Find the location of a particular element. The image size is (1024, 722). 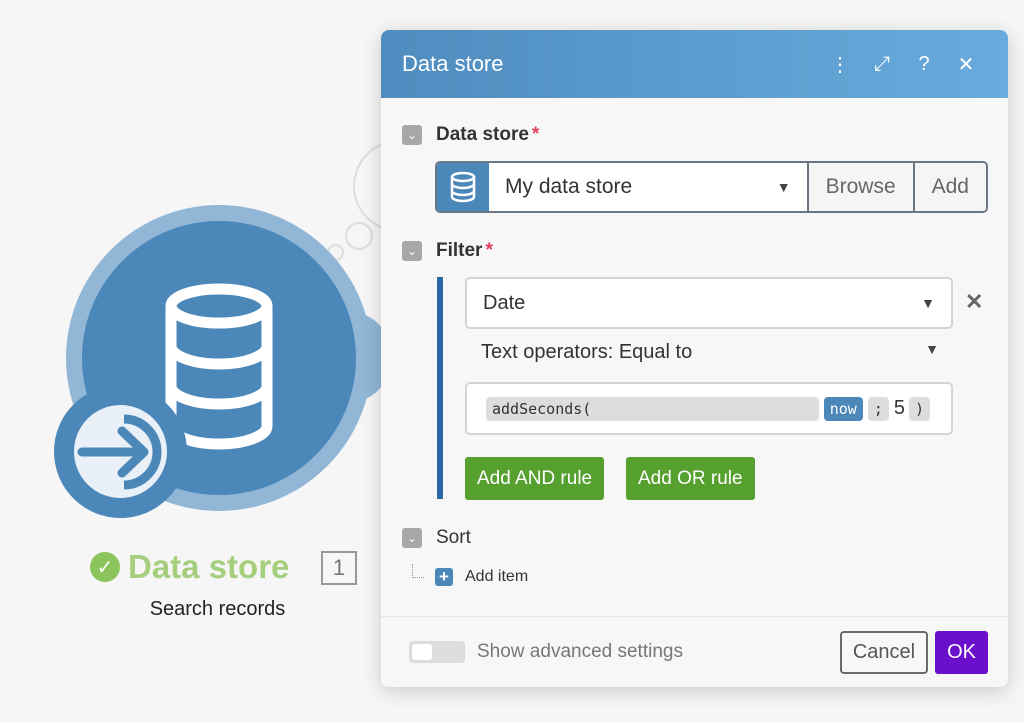

cancel-button: Cancel is located at coordinates (884, 652).